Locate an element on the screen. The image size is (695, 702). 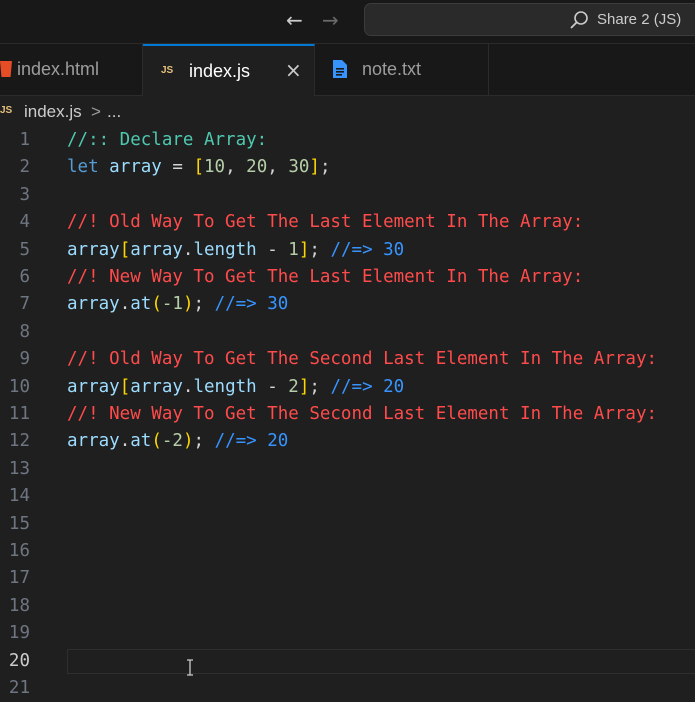
arrow-right-icon: → is located at coordinates (330, 20).